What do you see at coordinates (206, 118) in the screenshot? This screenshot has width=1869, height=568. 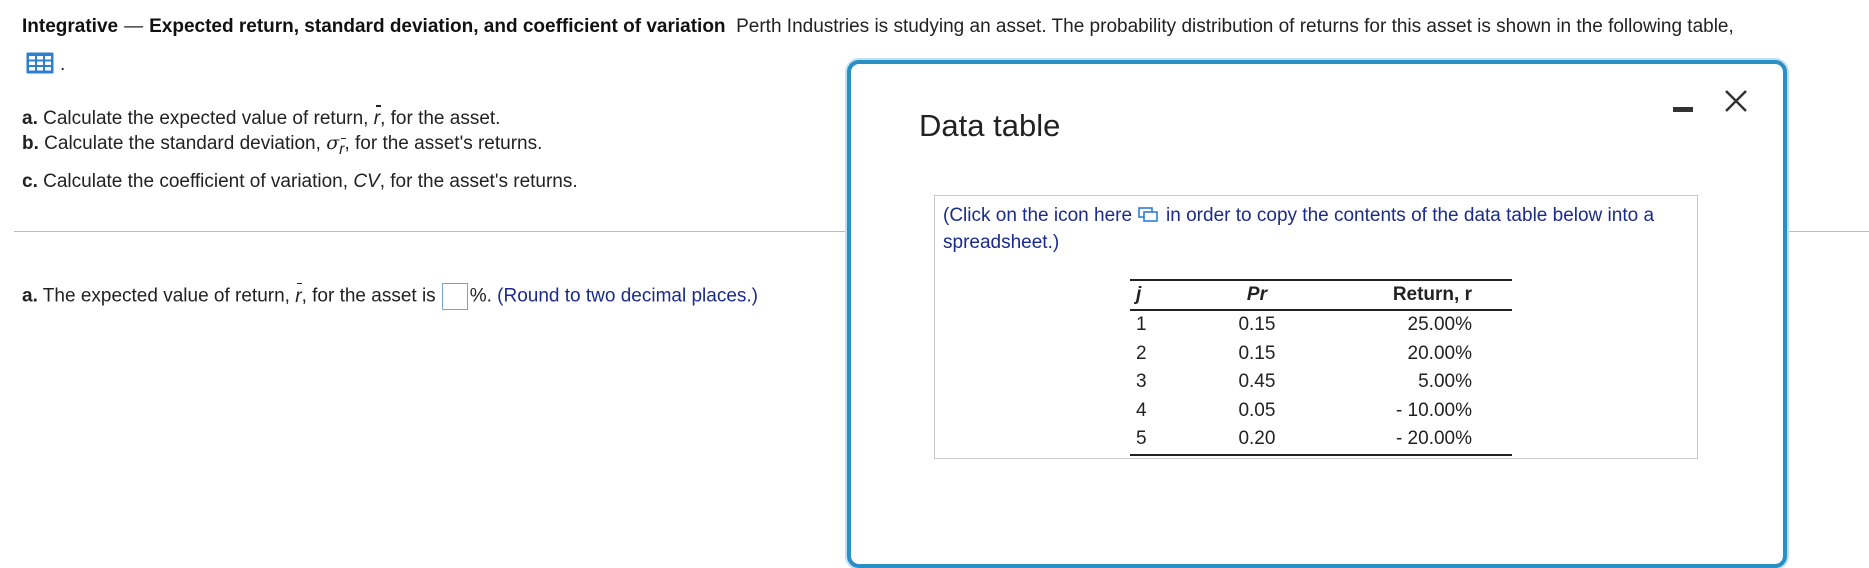 I see `question-a-pre: Calculate the expected value of return,` at bounding box center [206, 118].